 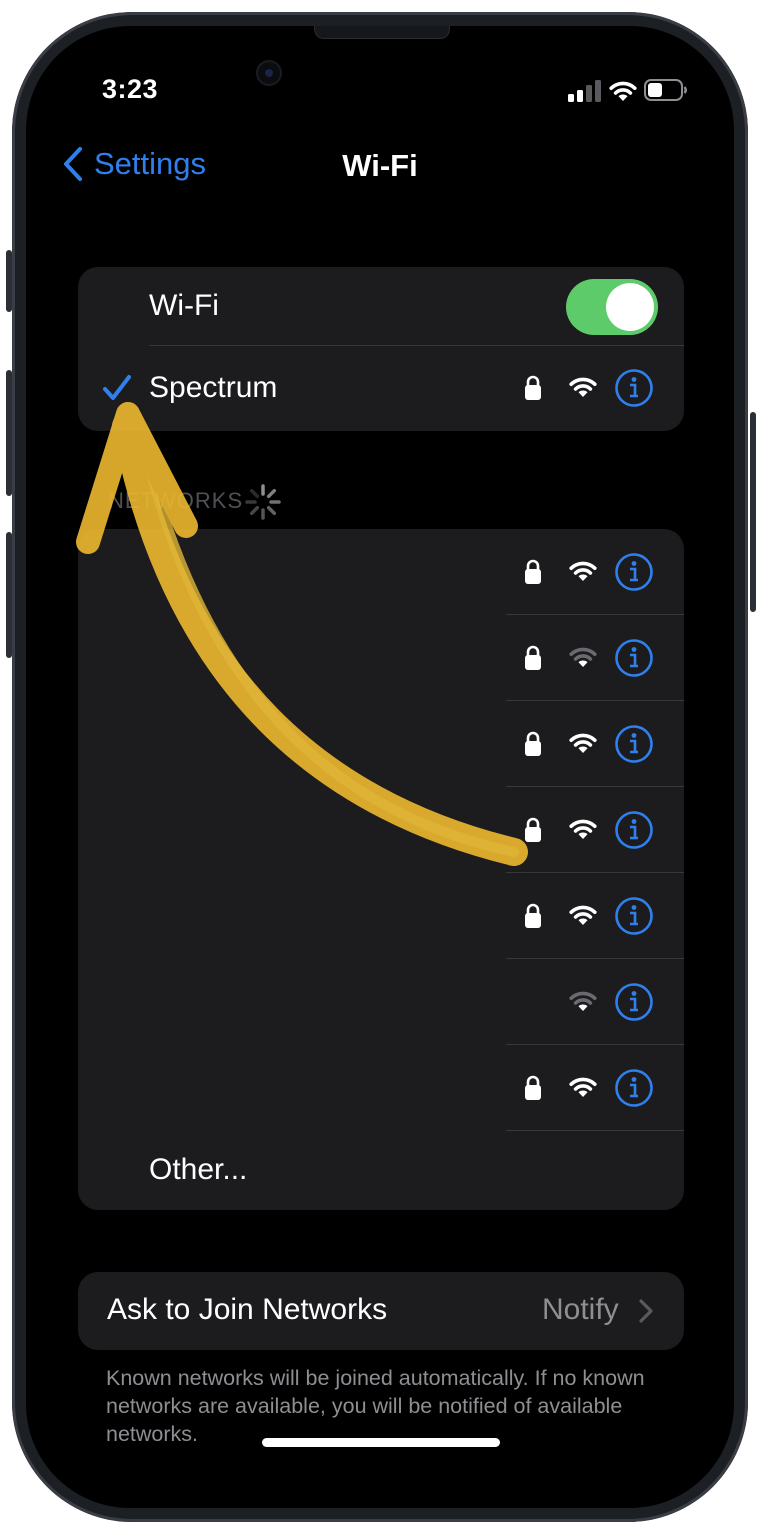 I want to click on side-button-mute, so click(x=9, y=281).